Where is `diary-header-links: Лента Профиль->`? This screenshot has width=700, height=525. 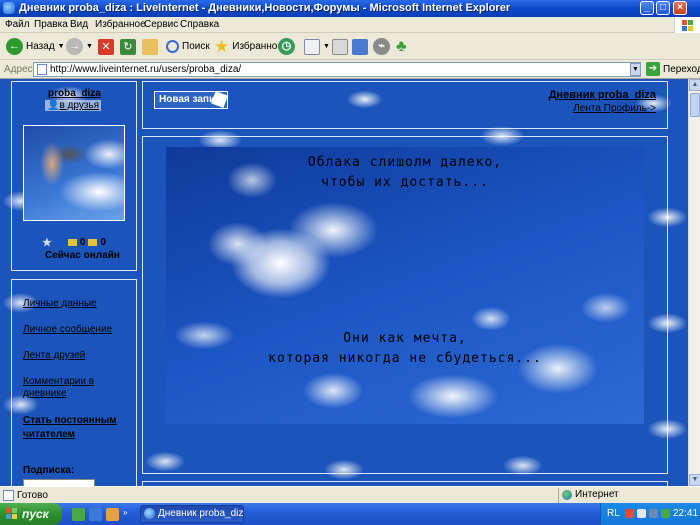
diary-header-links: Лента Профиль-> is located at coordinates (614, 108).